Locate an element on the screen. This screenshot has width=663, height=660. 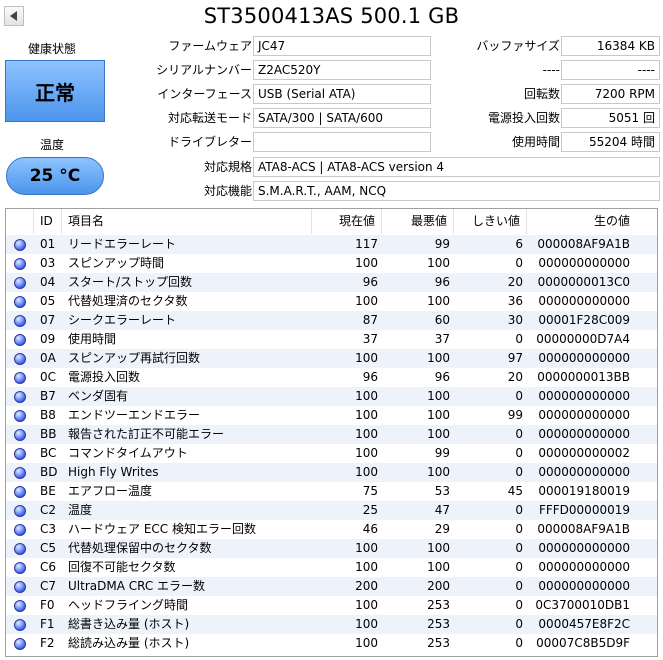
attribute-worst: 253 is located at coordinates (438, 605).